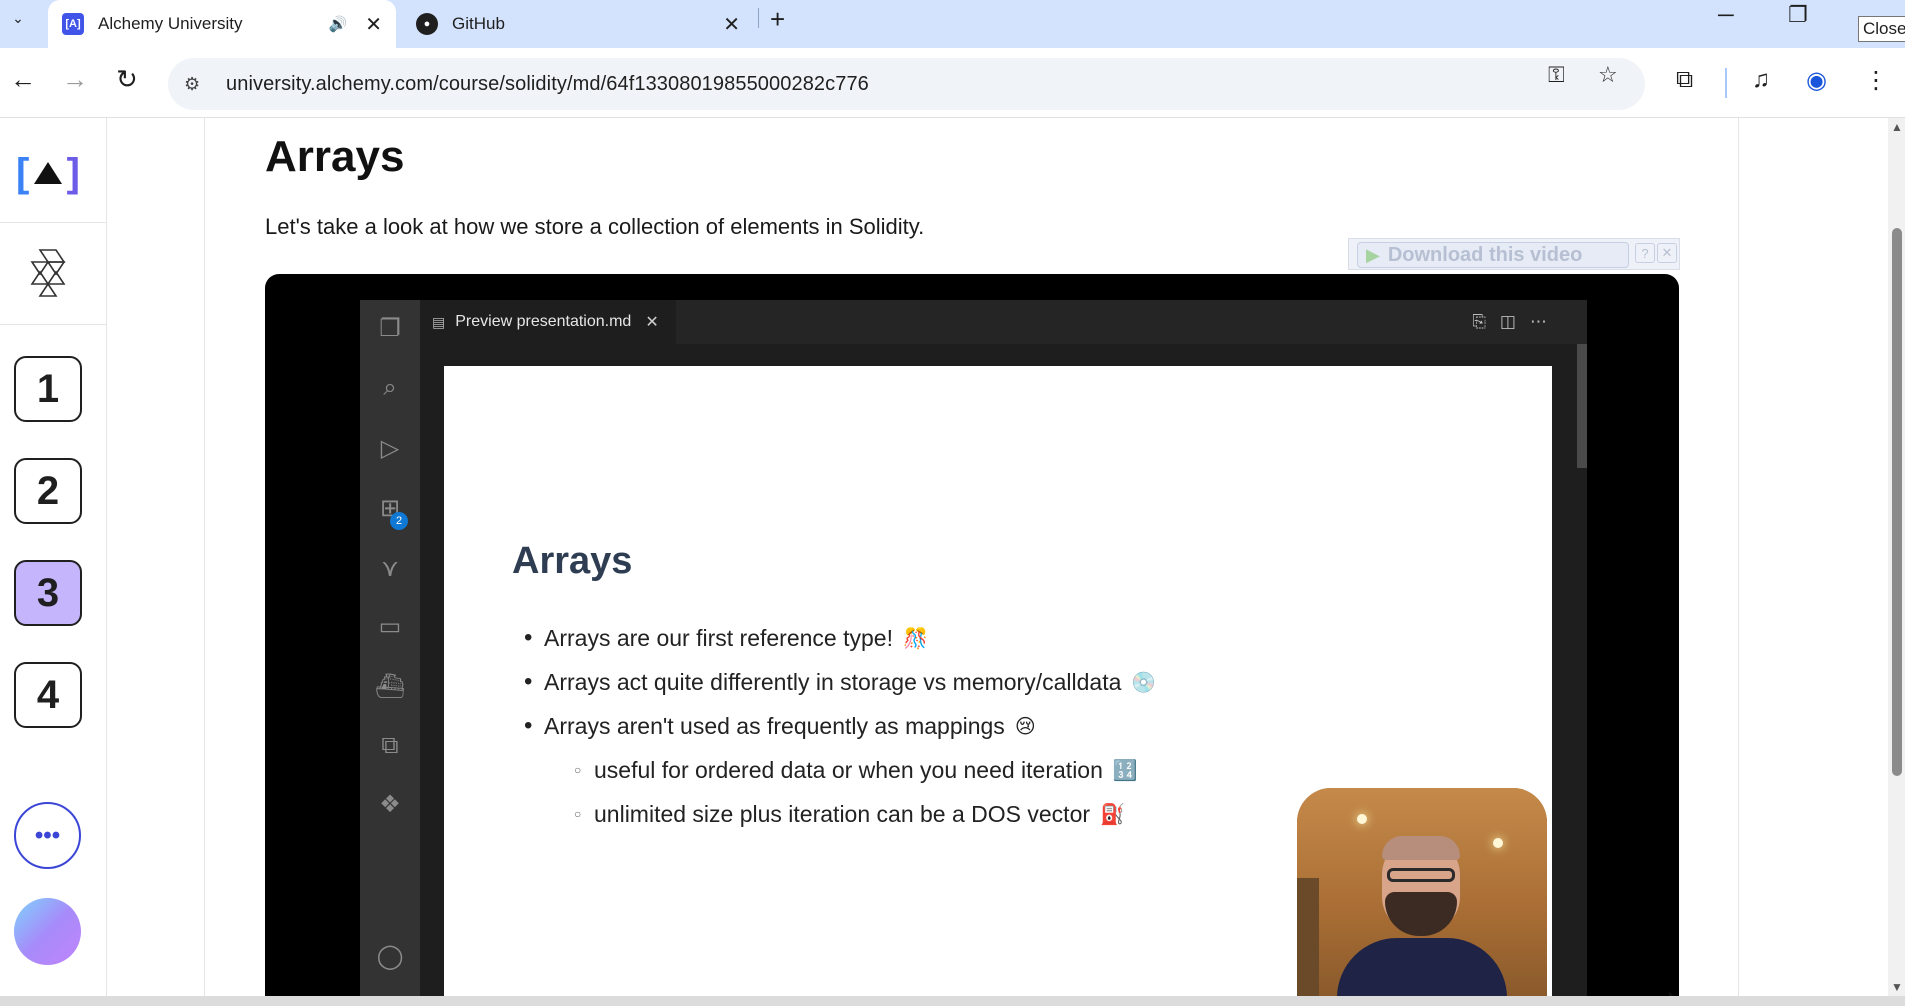 This screenshot has width=1905, height=1006. What do you see at coordinates (1421, 848) in the screenshot?
I see `presenter-hair` at bounding box center [1421, 848].